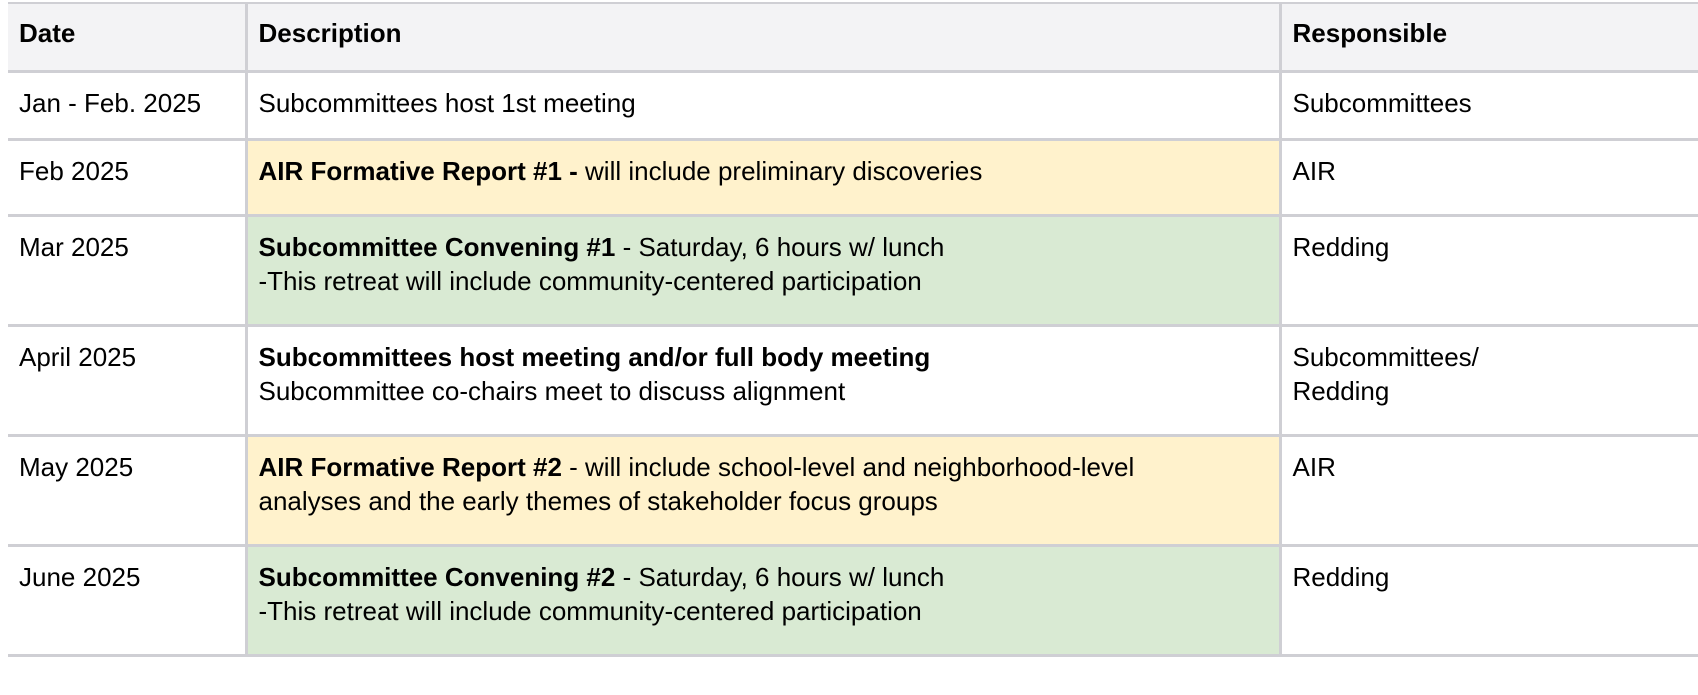 The height and width of the screenshot is (695, 1698). I want to click on description-text: will include preliminary discoveries, so click(780, 171).